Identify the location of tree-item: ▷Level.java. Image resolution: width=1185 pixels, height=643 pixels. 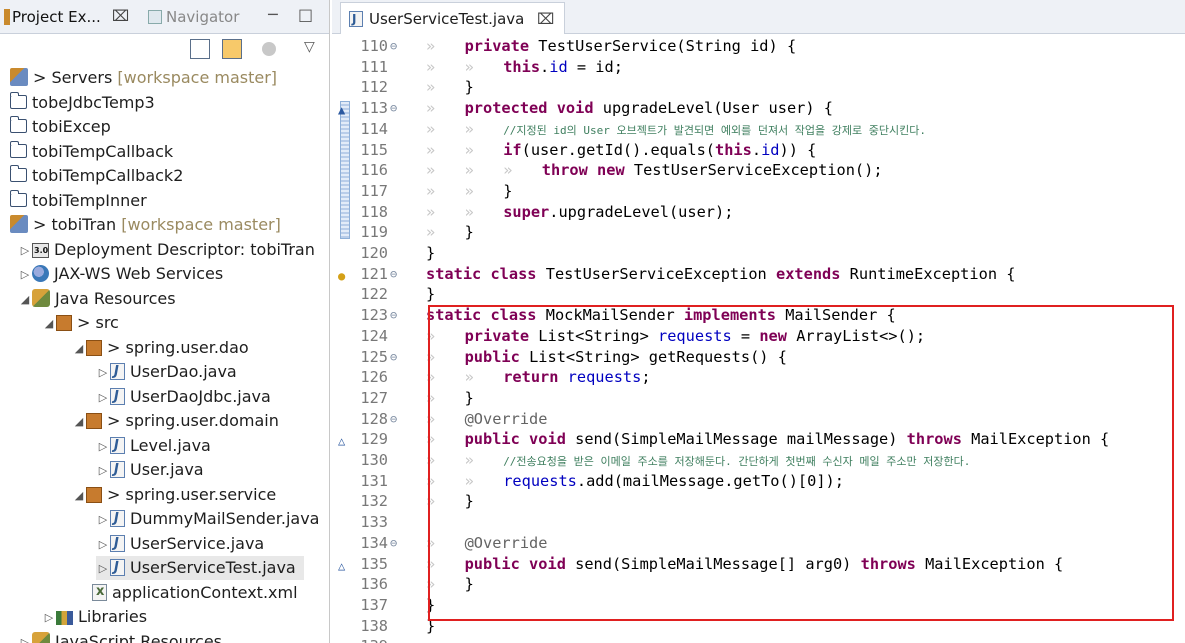
(153, 446).